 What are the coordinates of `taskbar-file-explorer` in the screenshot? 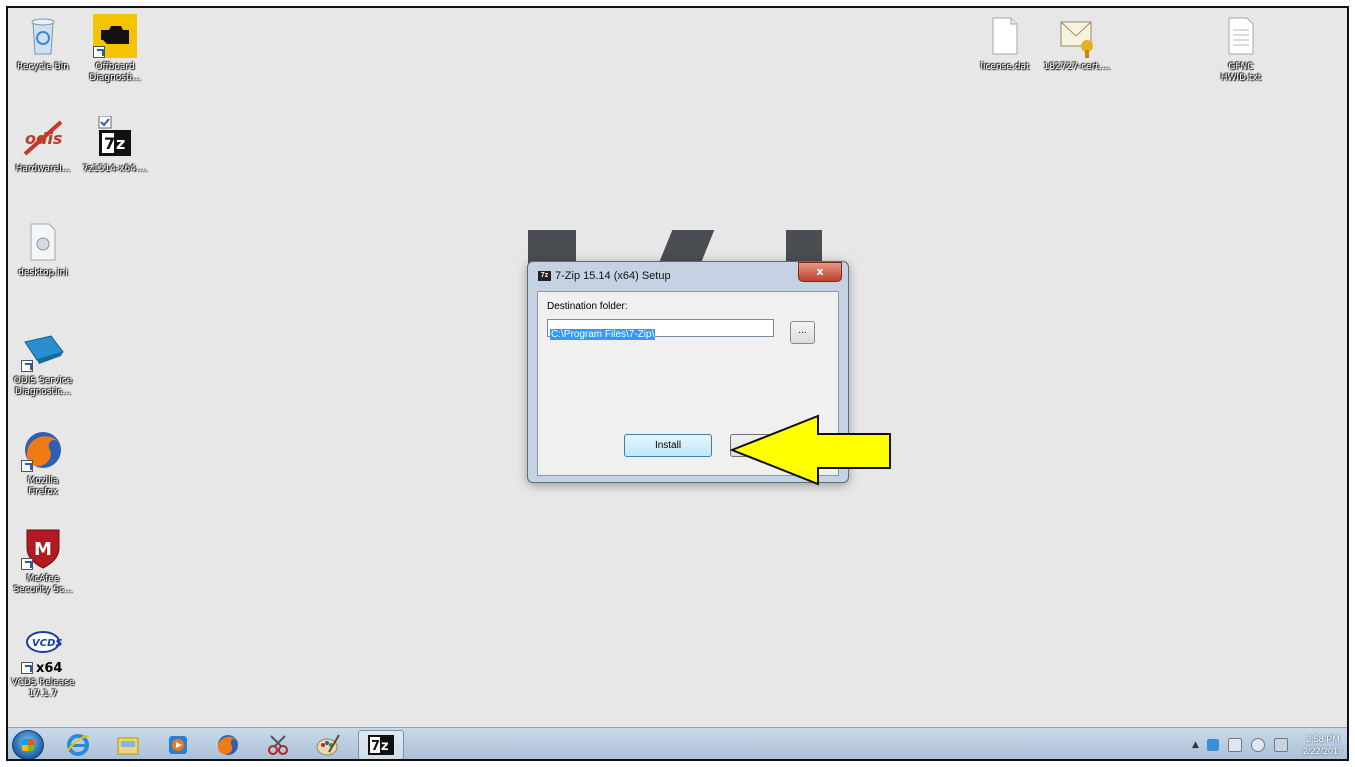 It's located at (128, 744).